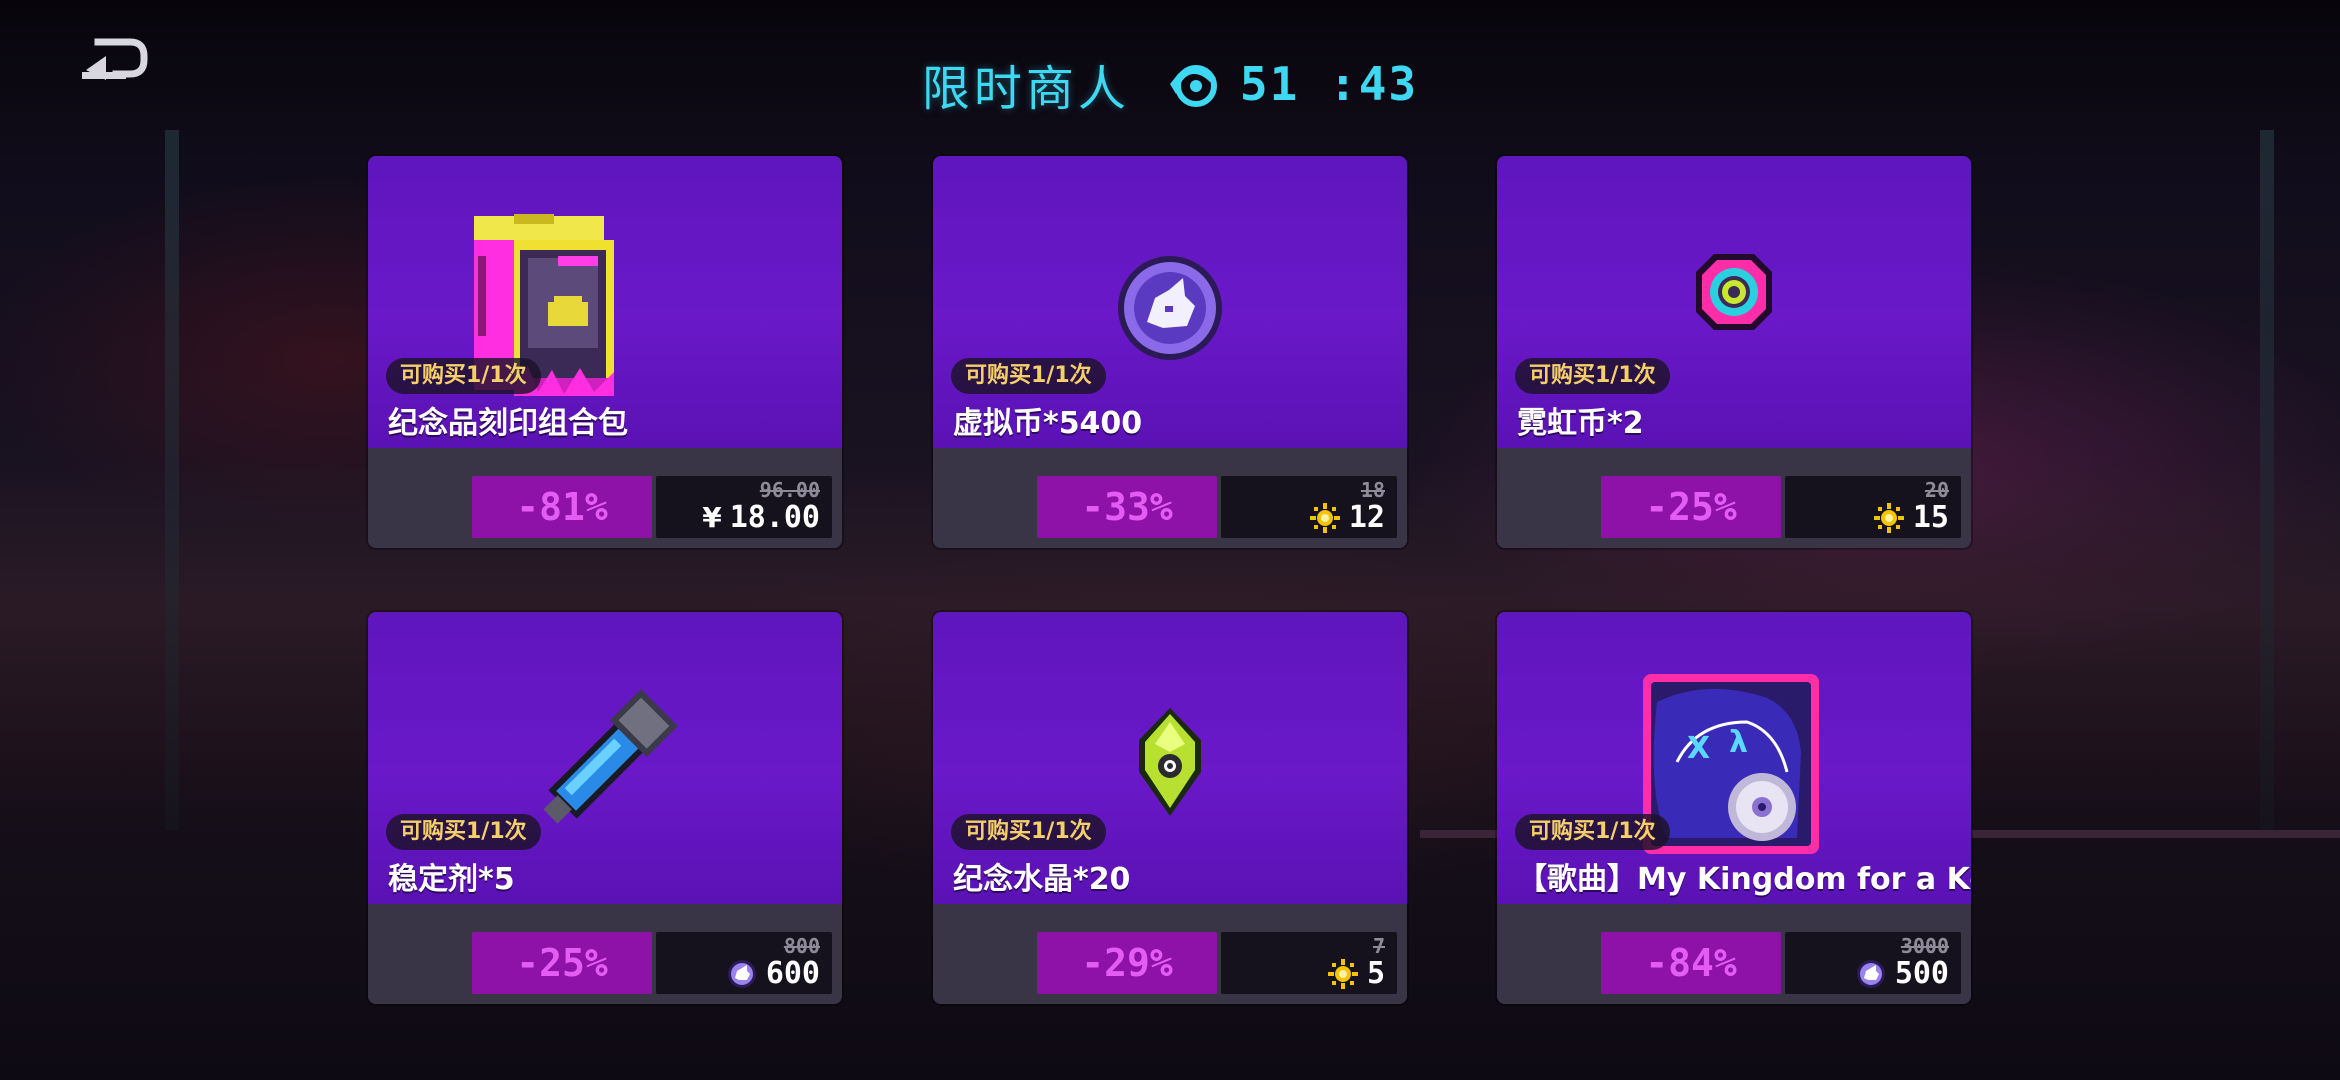 This screenshot has width=2340, height=1080. Describe the element at coordinates (1921, 973) in the screenshot. I see `current-price: 500` at that location.